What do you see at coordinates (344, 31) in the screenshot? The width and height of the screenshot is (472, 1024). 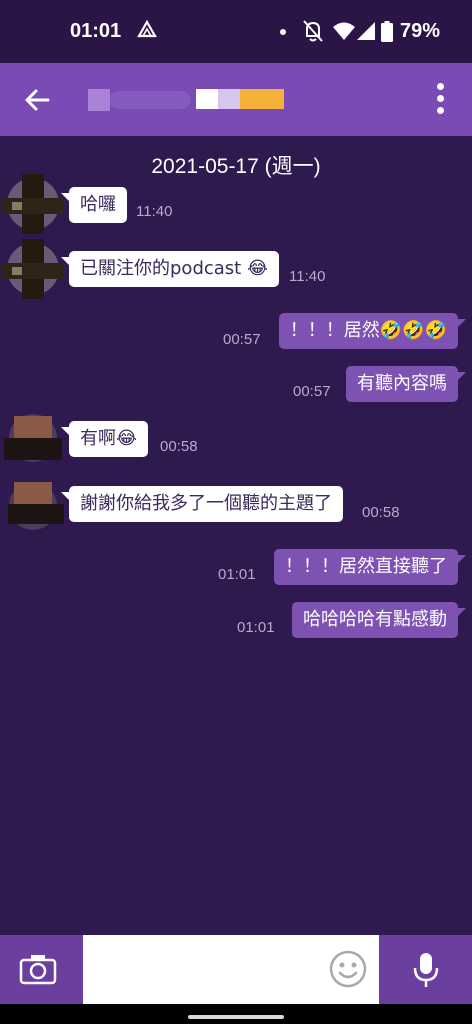 I see `wifi-icon` at bounding box center [344, 31].